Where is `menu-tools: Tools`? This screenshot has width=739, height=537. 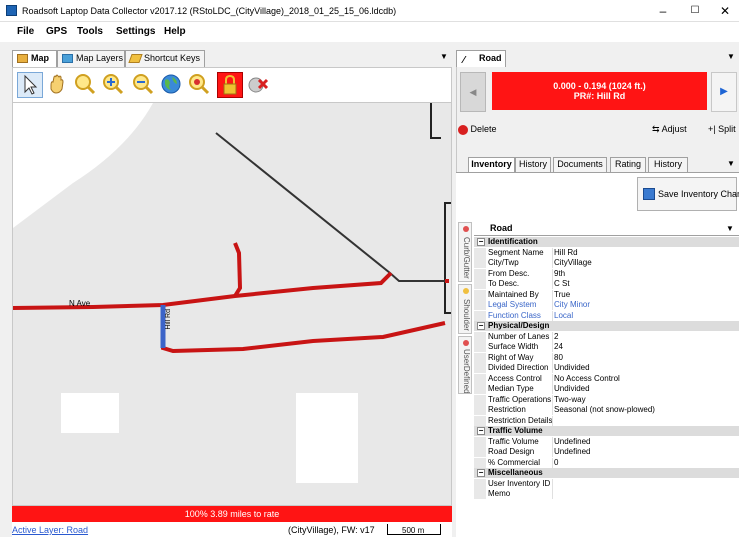
menu-tools: Tools is located at coordinates (90, 31).